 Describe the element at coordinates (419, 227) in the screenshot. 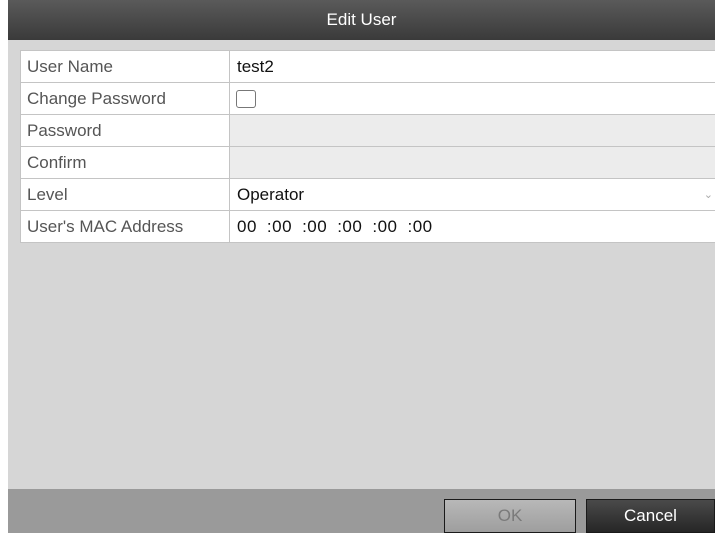

I see `mac-segment-6: :00` at that location.